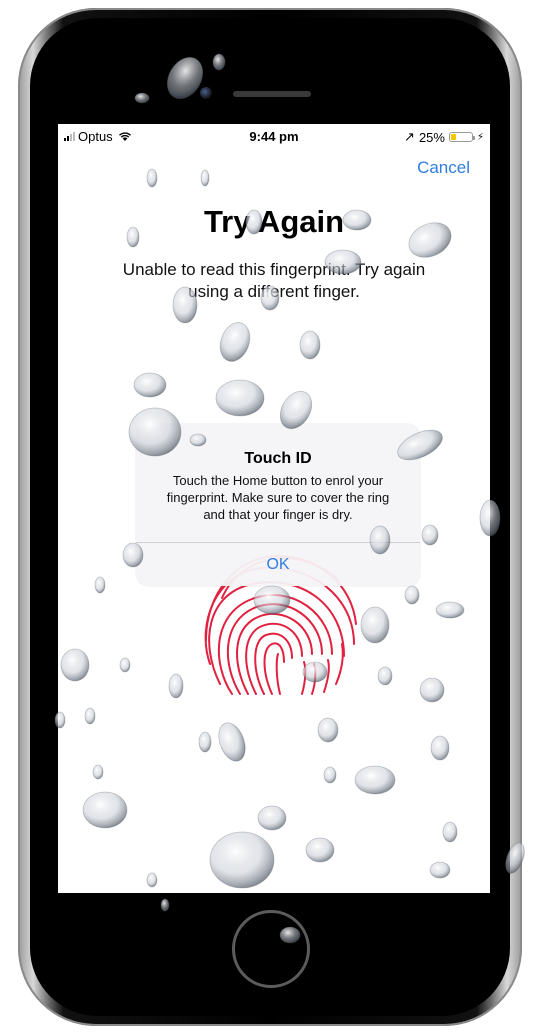 The height and width of the screenshot is (1033, 533). Describe the element at coordinates (480, 137) in the screenshot. I see `charging-icon: ⚡` at that location.